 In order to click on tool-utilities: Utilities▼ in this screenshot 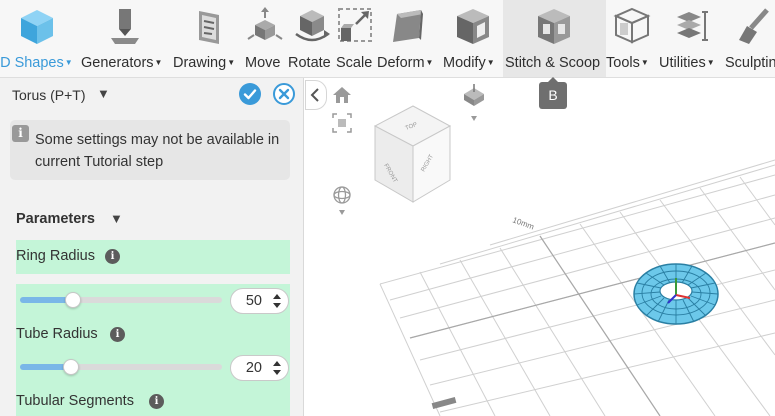, I will do `click(691, 38)`.